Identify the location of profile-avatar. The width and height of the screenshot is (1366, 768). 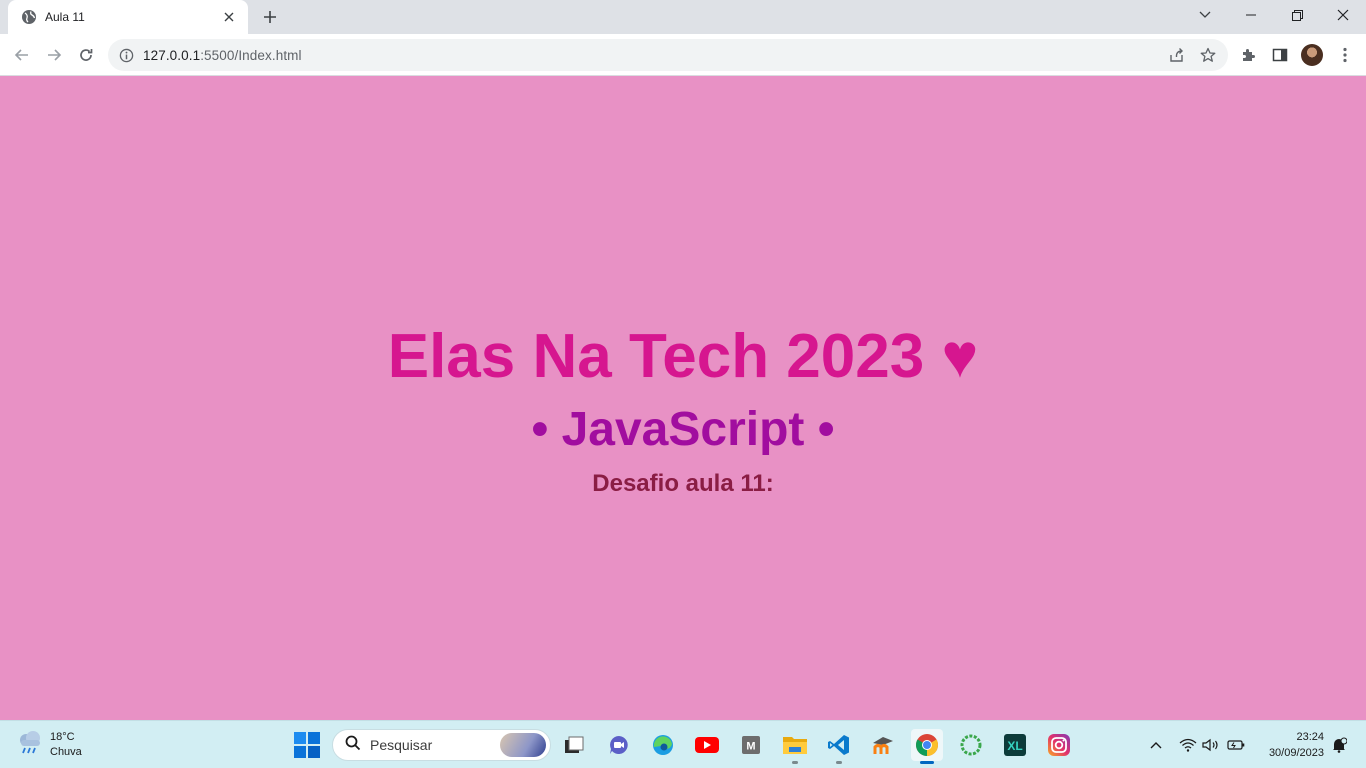
(1312, 55).